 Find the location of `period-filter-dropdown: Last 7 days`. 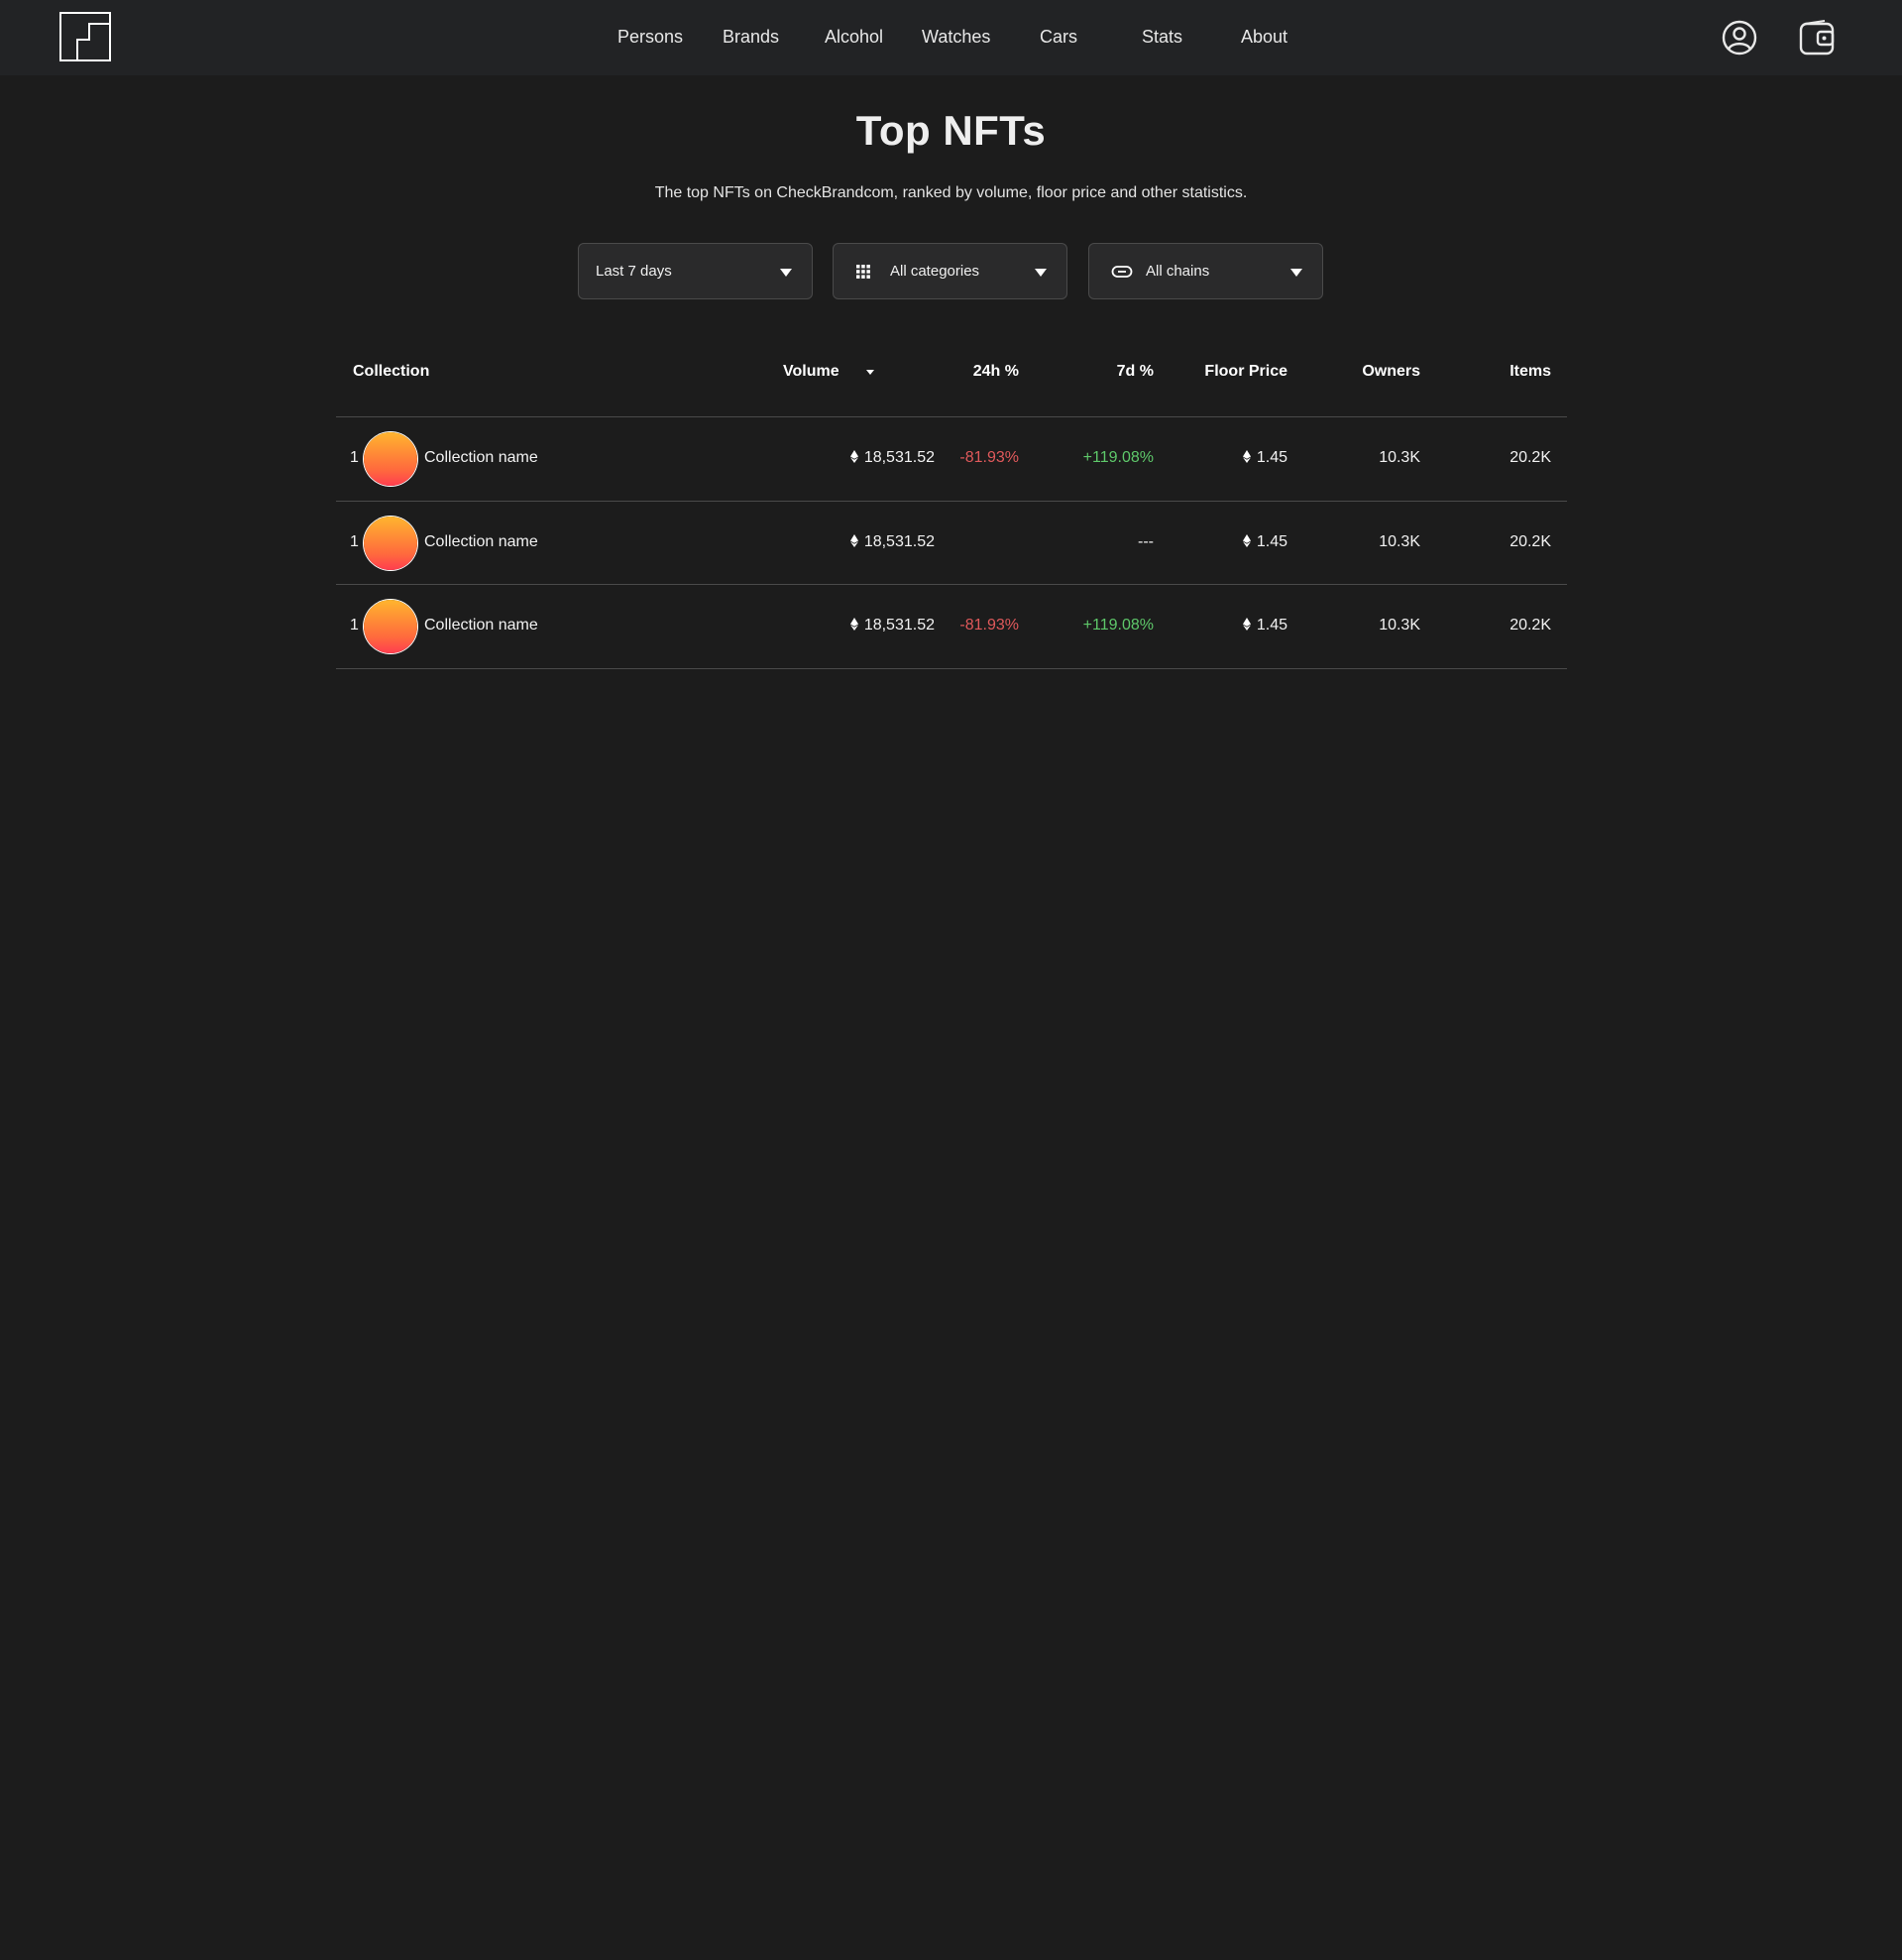

period-filter-dropdown: Last 7 days is located at coordinates (695, 271).